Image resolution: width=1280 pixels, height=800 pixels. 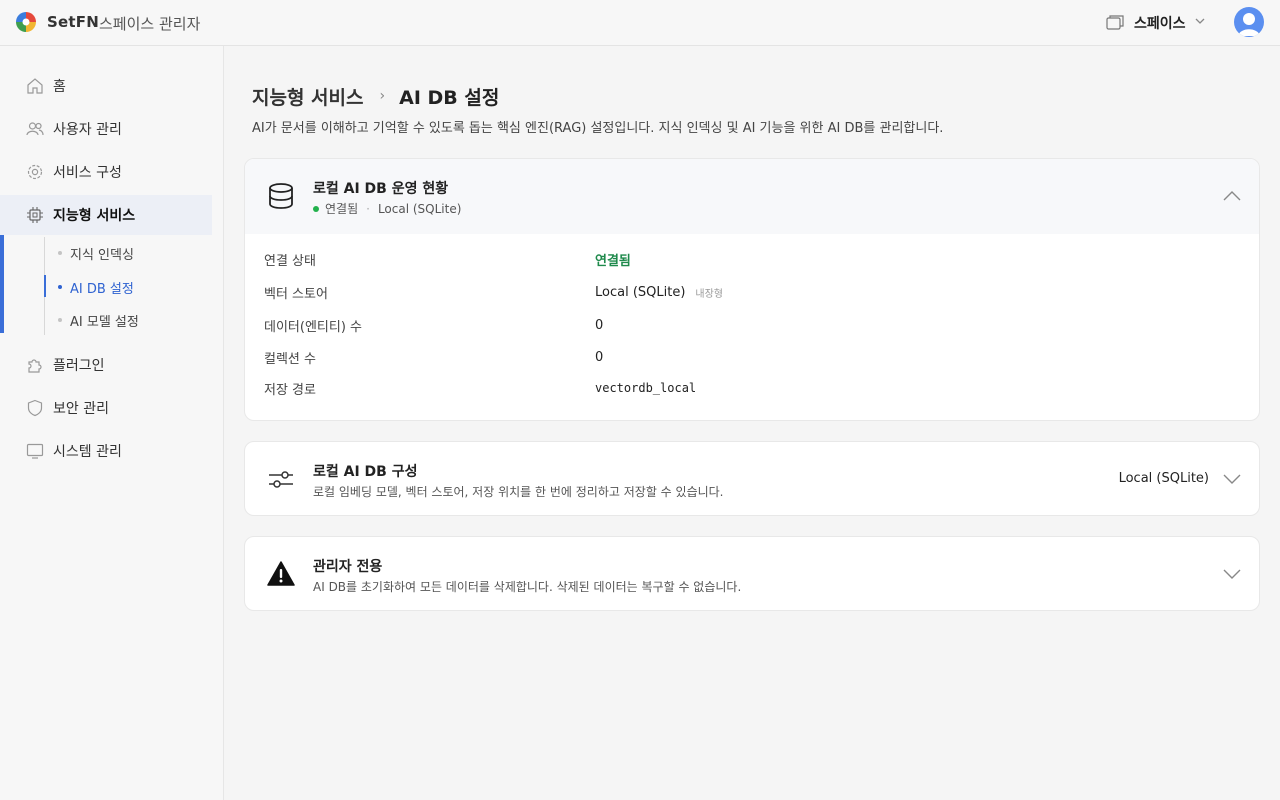 I want to click on subitem-label: 지식 인덱싱, so click(x=102, y=255).